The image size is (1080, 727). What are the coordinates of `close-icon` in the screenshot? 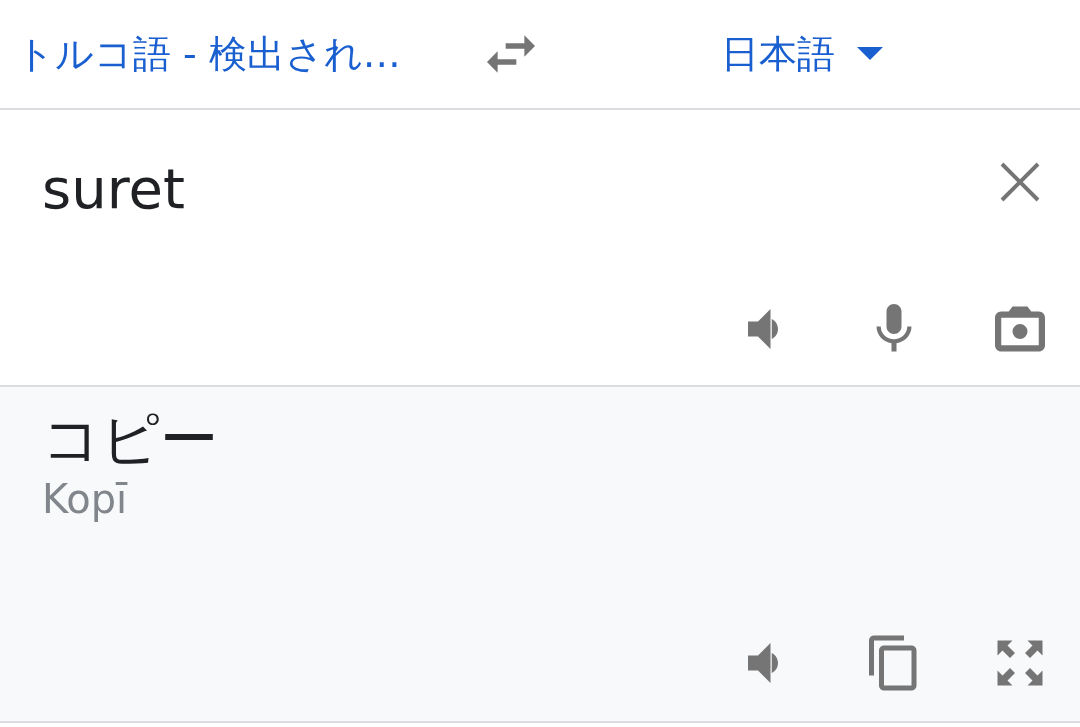 It's located at (1020, 182).